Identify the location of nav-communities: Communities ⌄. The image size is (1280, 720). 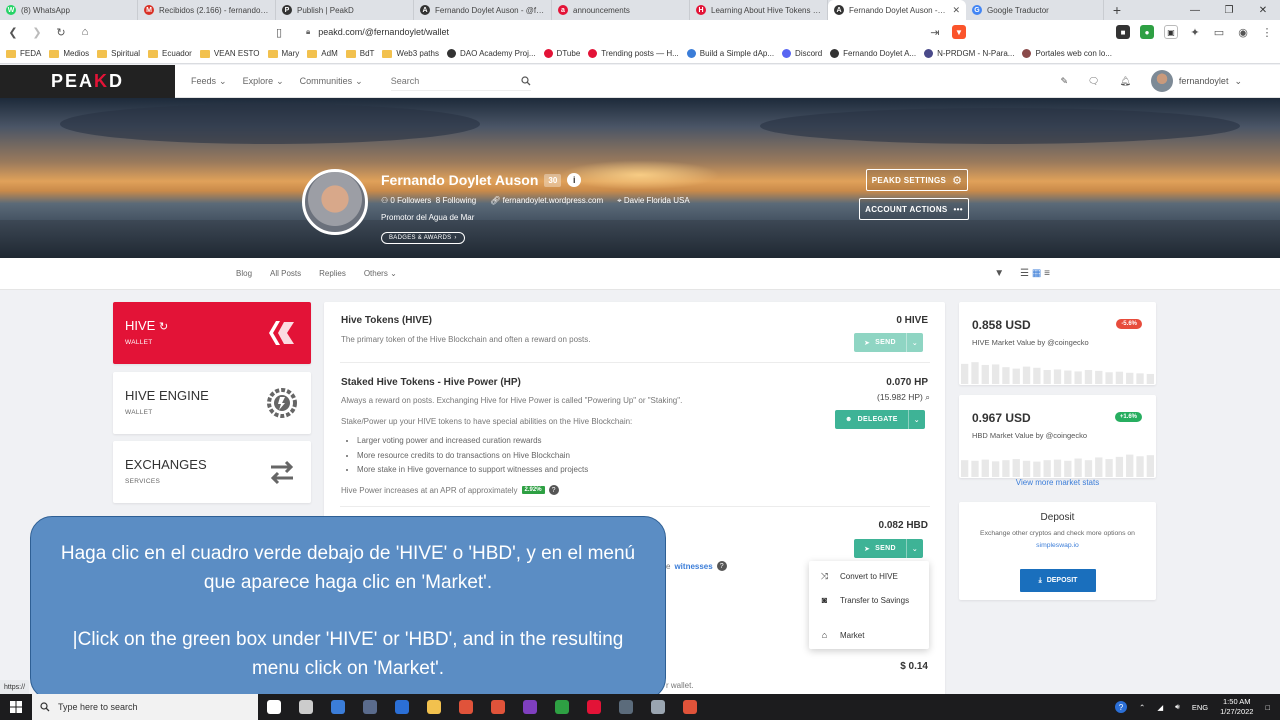
(331, 81).